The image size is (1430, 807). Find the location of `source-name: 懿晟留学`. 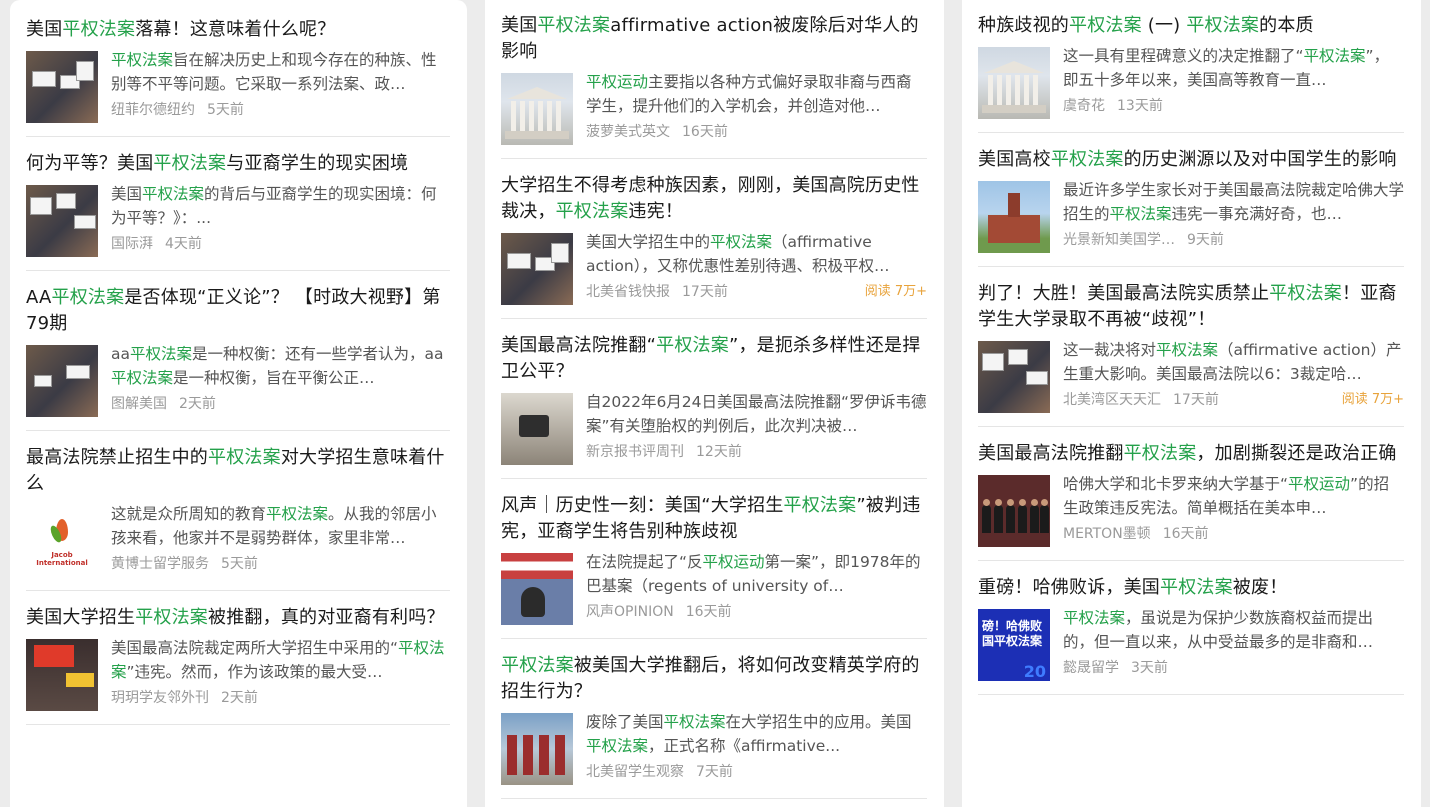

source-name: 懿晟留学 is located at coordinates (1091, 668).